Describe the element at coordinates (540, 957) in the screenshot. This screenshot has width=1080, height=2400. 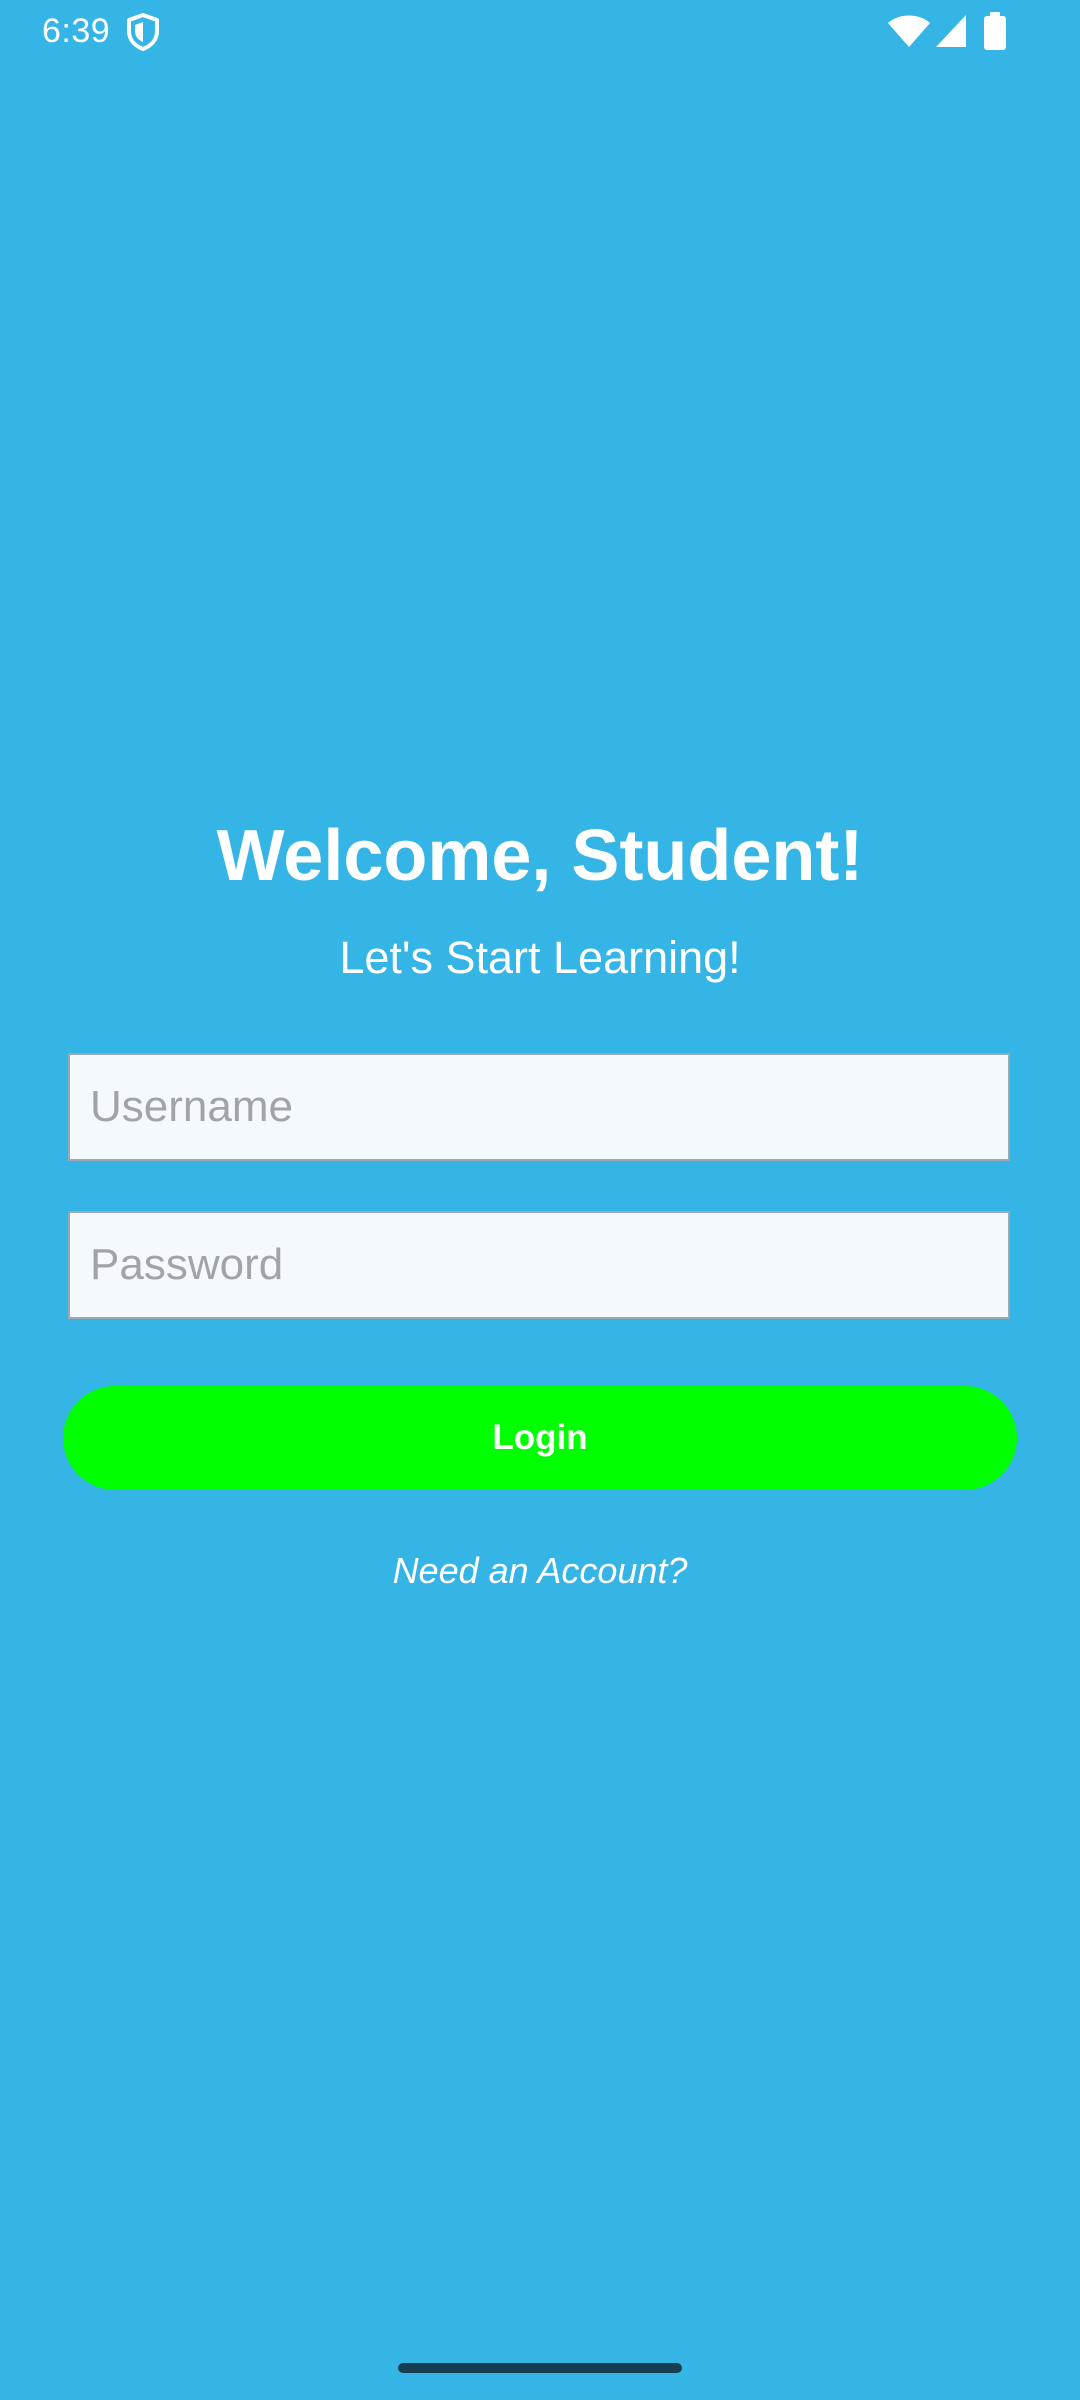
I see `subtitle: Let's Start Learning!` at that location.